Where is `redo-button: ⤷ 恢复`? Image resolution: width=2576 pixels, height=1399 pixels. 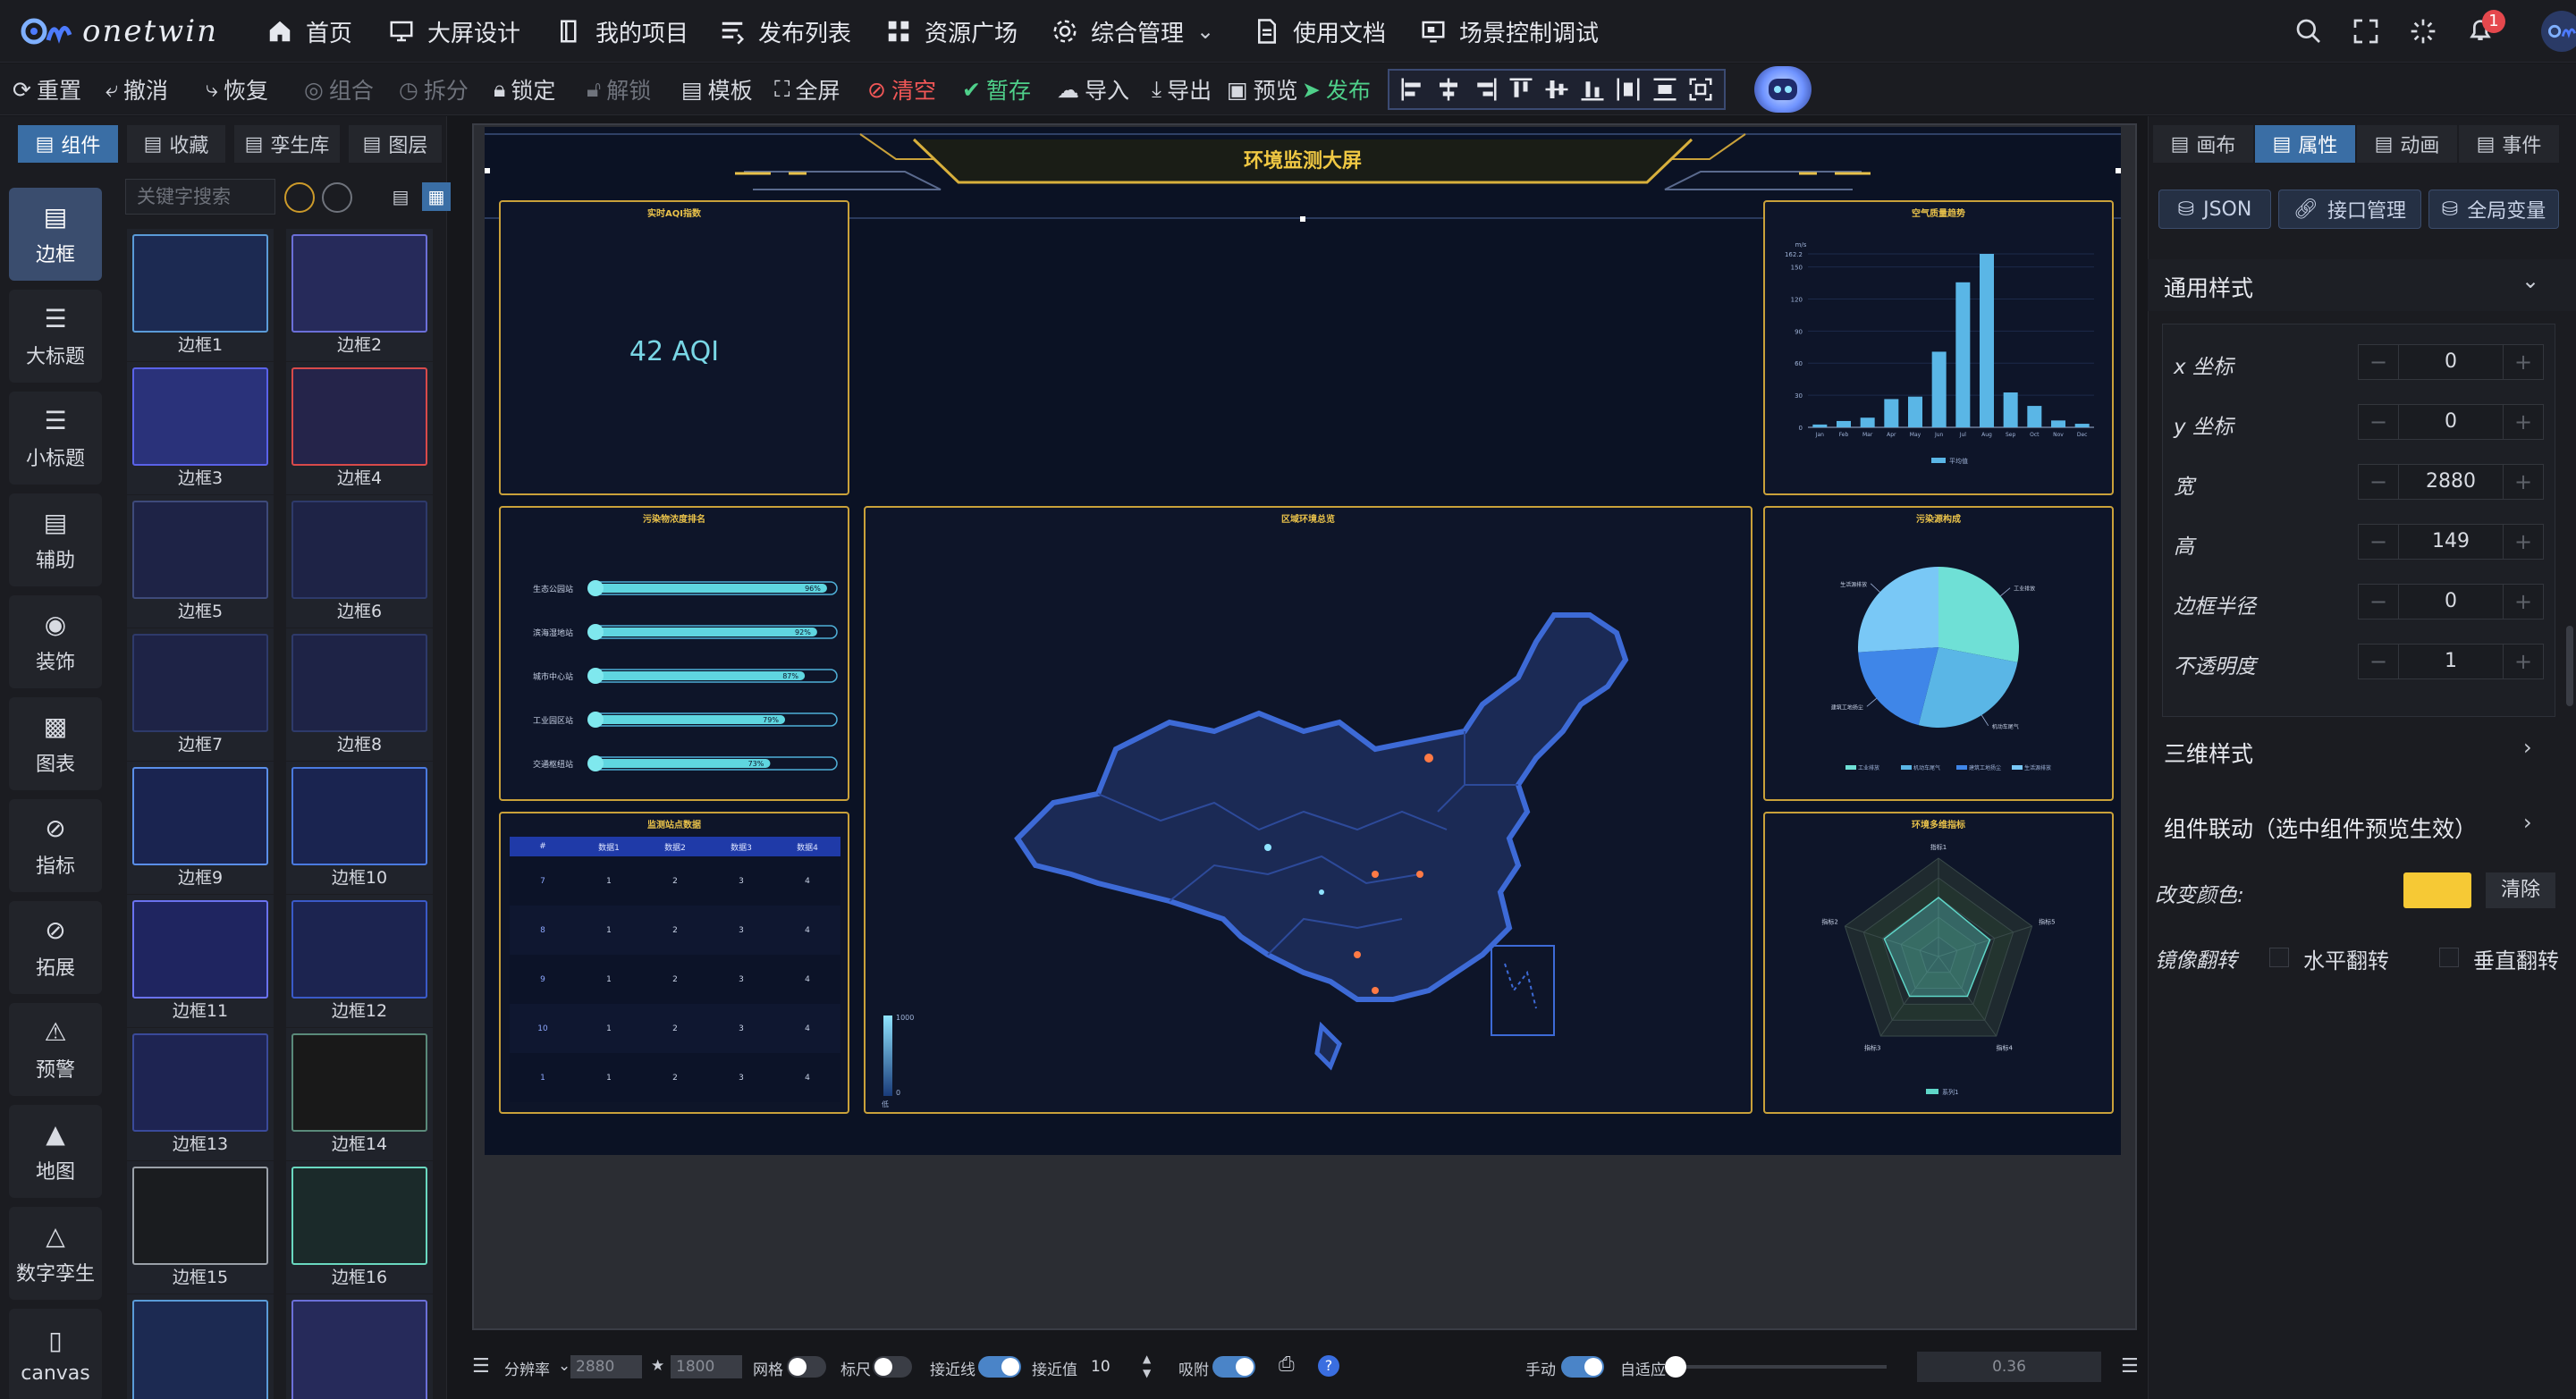
redo-button: ⤷ 恢复 is located at coordinates (237, 89).